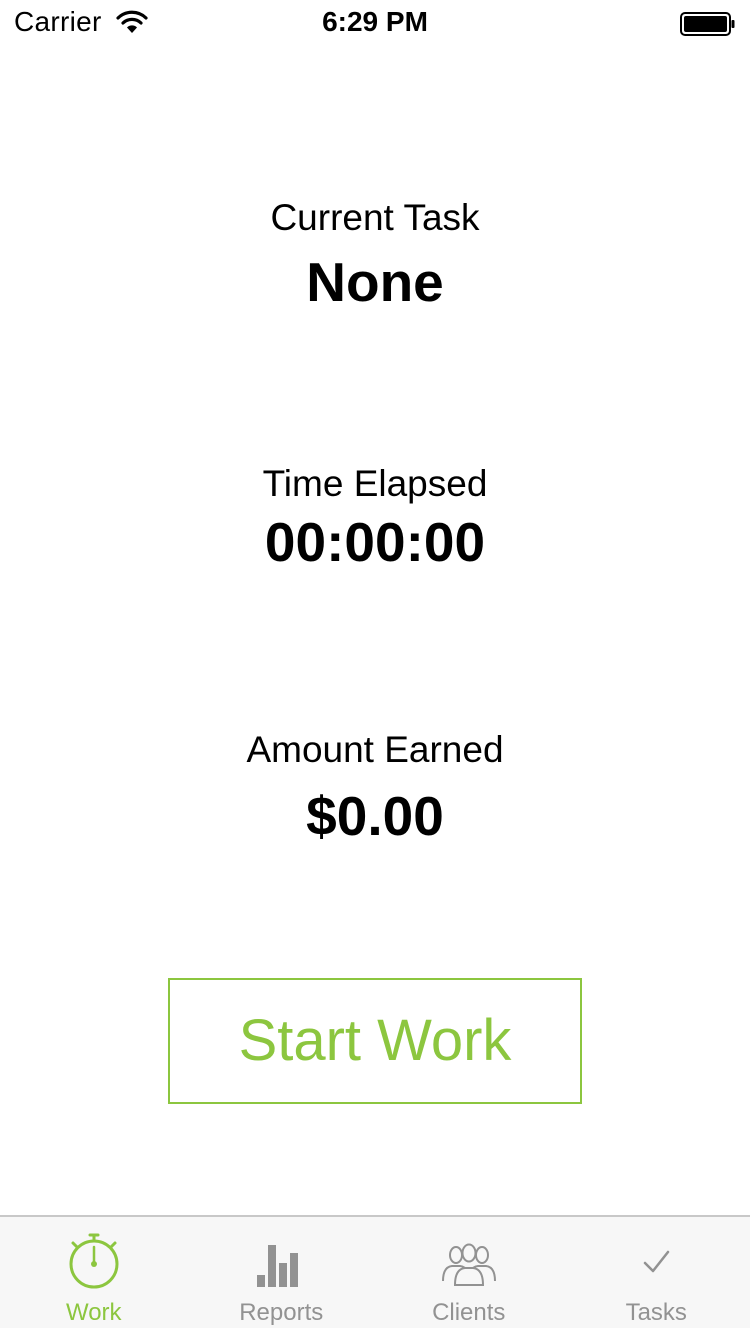 Image resolution: width=750 pixels, height=1328 pixels. I want to click on tab-tasks: Tasks, so click(656, 1272).